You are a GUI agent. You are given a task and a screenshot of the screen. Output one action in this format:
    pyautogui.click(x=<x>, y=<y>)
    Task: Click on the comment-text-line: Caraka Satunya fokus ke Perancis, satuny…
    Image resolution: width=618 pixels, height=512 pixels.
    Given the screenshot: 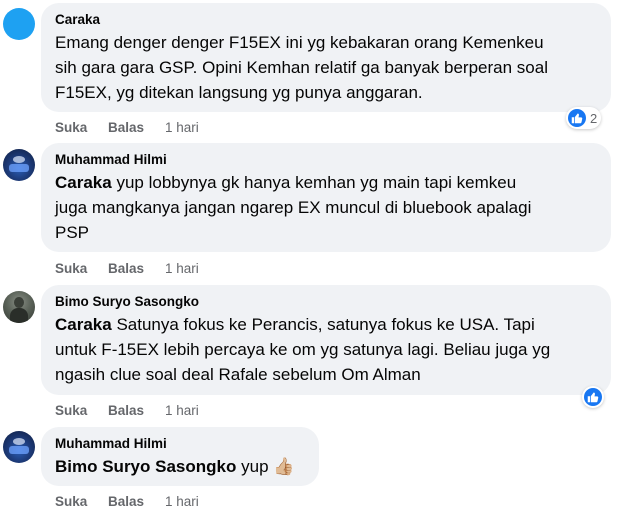 What is the action you would take?
    pyautogui.click(x=326, y=324)
    